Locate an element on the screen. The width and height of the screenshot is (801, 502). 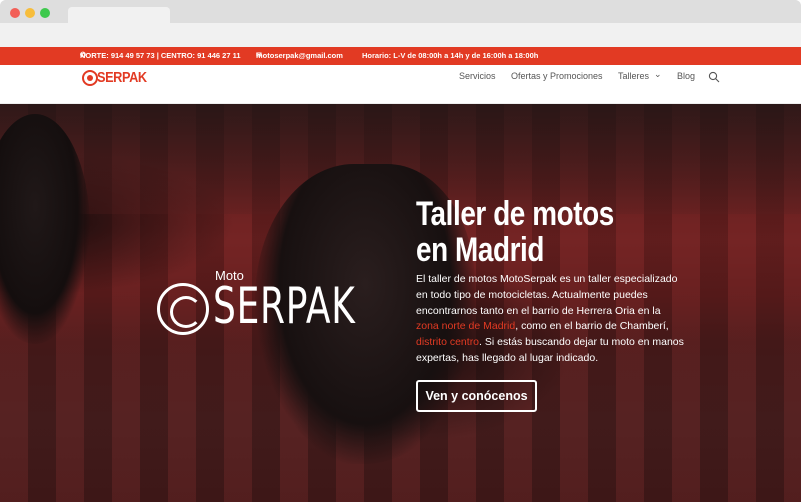
browser-chrome is located at coordinates (400, 23).